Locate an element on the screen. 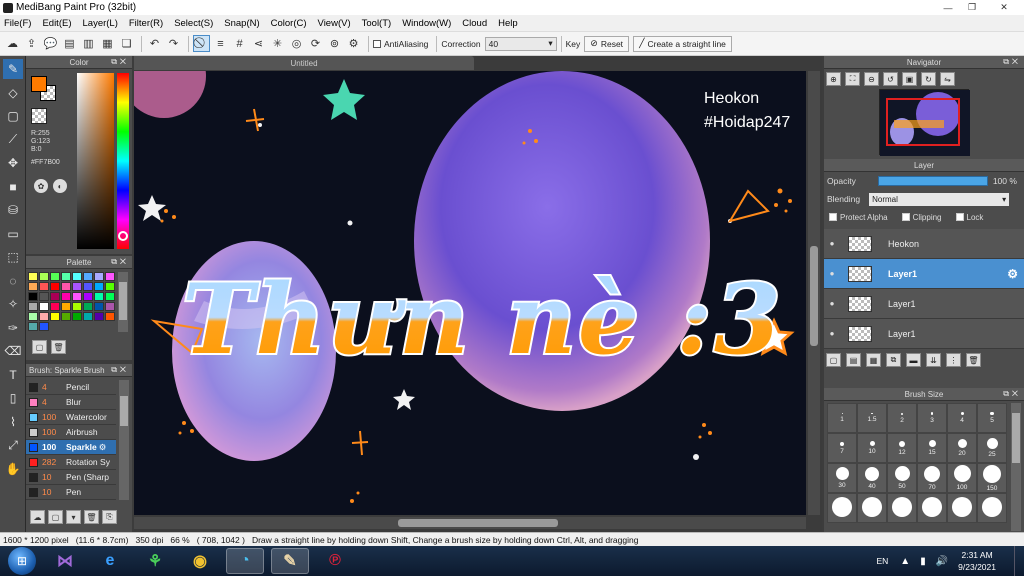 The width and height of the screenshot is (1024, 576). select-pen-tool-icon: ✑ is located at coordinates (13, 328).